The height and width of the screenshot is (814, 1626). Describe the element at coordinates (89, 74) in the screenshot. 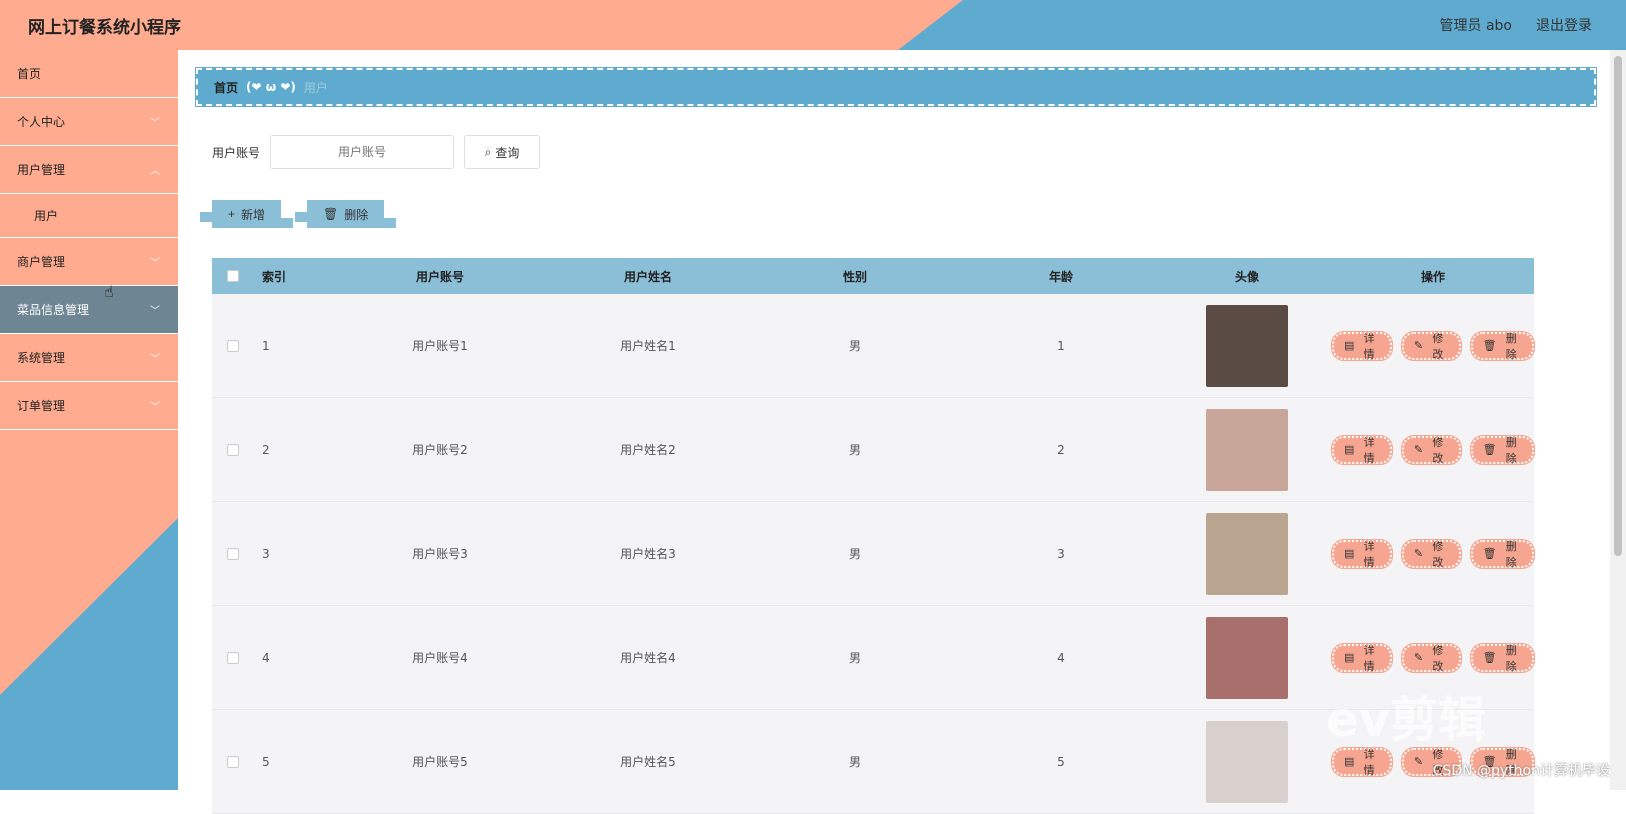

I see `sidebar-item-0: 首页` at that location.